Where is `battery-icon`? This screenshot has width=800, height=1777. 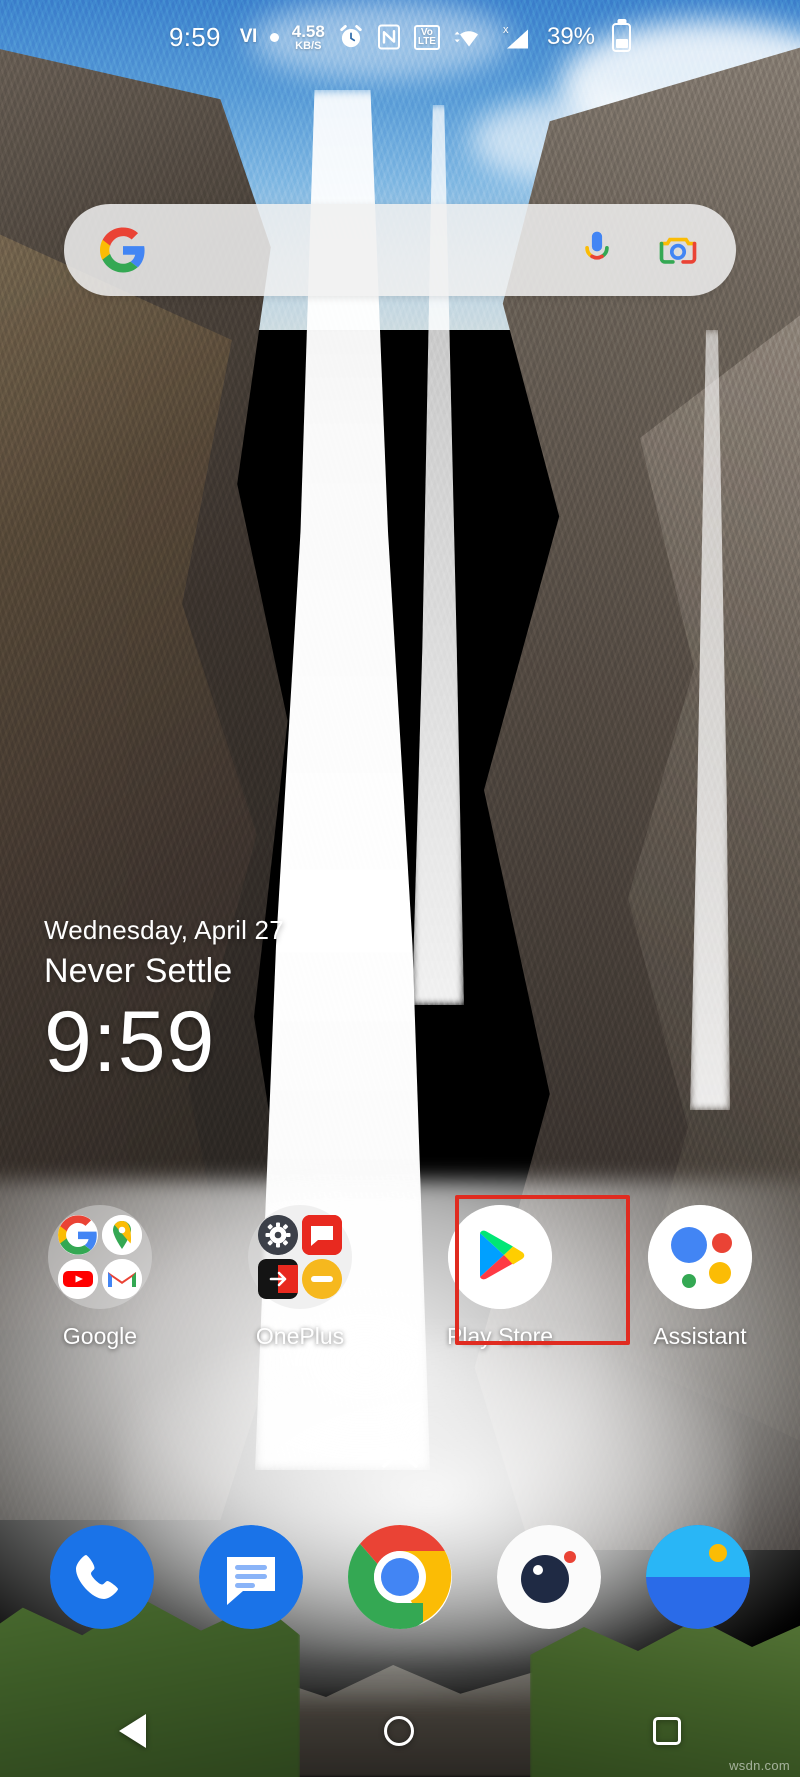
battery-icon is located at coordinates (622, 37).